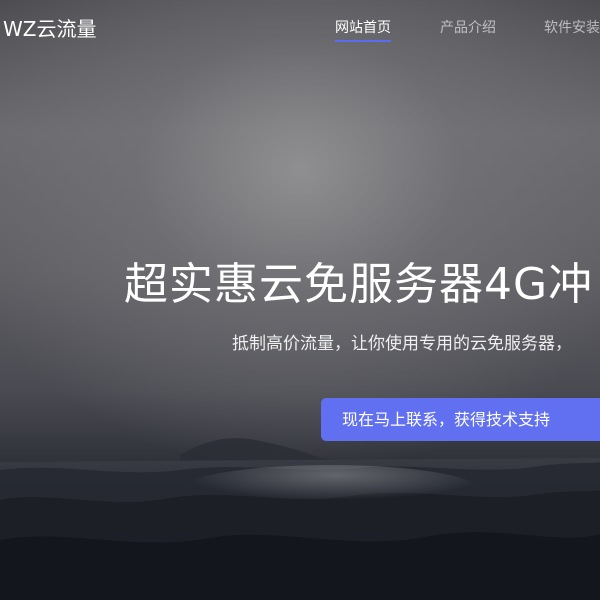 The image size is (600, 600). What do you see at coordinates (402, 344) in the screenshot?
I see `hero-subtitle: 抵制高价流量，让你使用专用的云免服务器，` at bounding box center [402, 344].